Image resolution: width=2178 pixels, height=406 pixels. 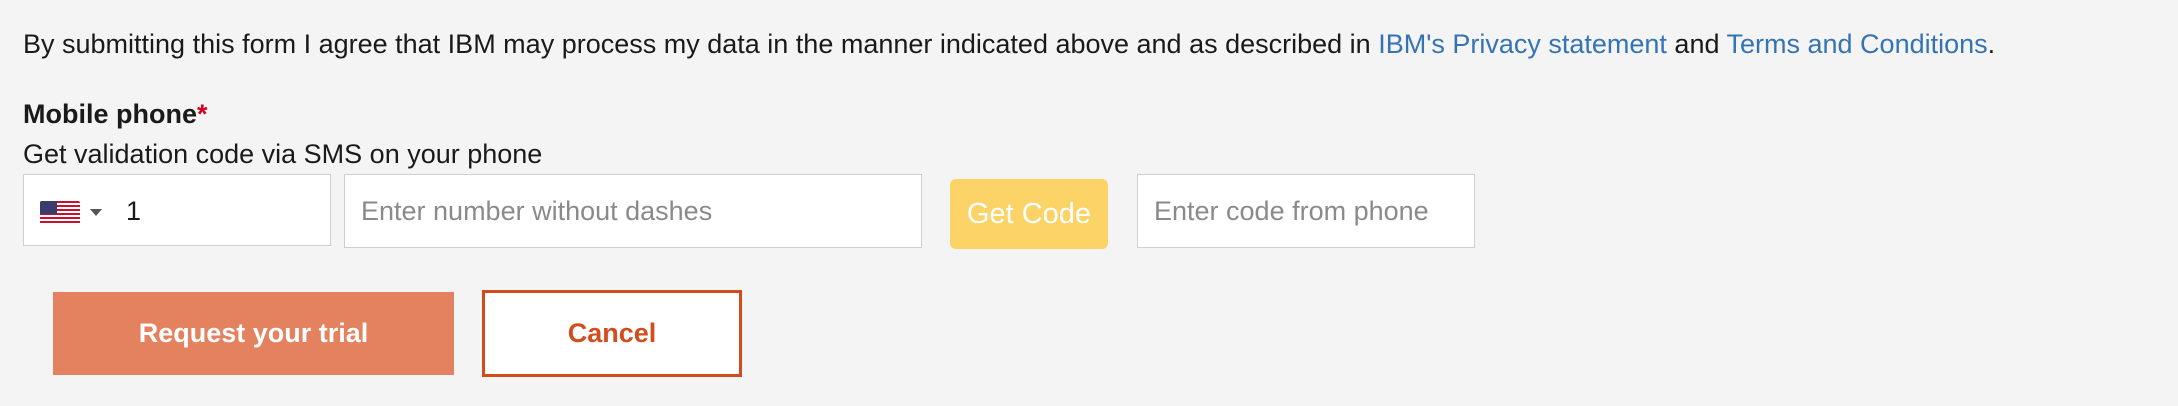 What do you see at coordinates (96, 212) in the screenshot?
I see `chevron-down-icon` at bounding box center [96, 212].